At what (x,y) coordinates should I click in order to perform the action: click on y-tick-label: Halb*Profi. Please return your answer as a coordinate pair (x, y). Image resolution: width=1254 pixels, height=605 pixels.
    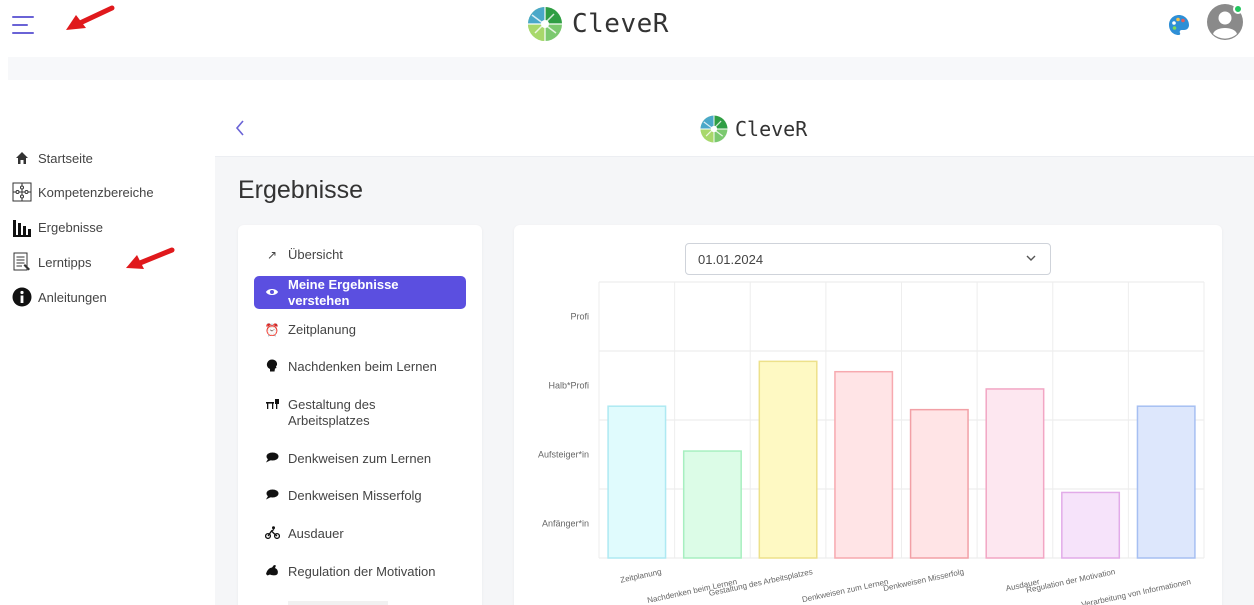
    Looking at the image, I should click on (568, 386).